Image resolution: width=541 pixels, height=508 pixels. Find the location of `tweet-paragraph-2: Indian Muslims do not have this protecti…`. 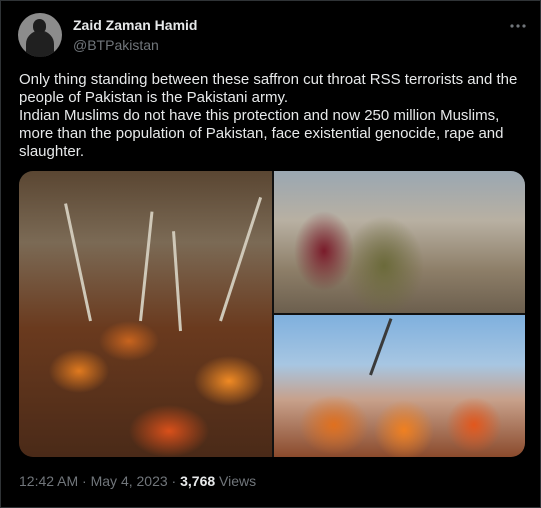

tweet-paragraph-2: Indian Muslims do not have this protecti… is located at coordinates (261, 133).